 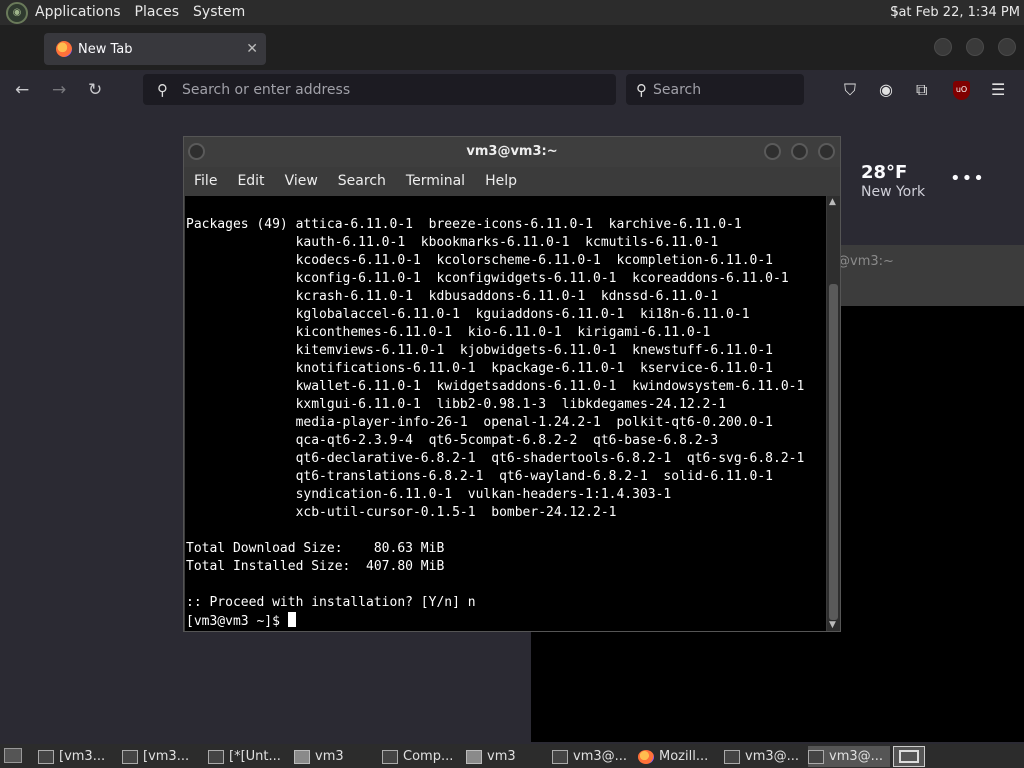 What do you see at coordinates (59, 90) in the screenshot?
I see `forward-icon: →` at bounding box center [59, 90].